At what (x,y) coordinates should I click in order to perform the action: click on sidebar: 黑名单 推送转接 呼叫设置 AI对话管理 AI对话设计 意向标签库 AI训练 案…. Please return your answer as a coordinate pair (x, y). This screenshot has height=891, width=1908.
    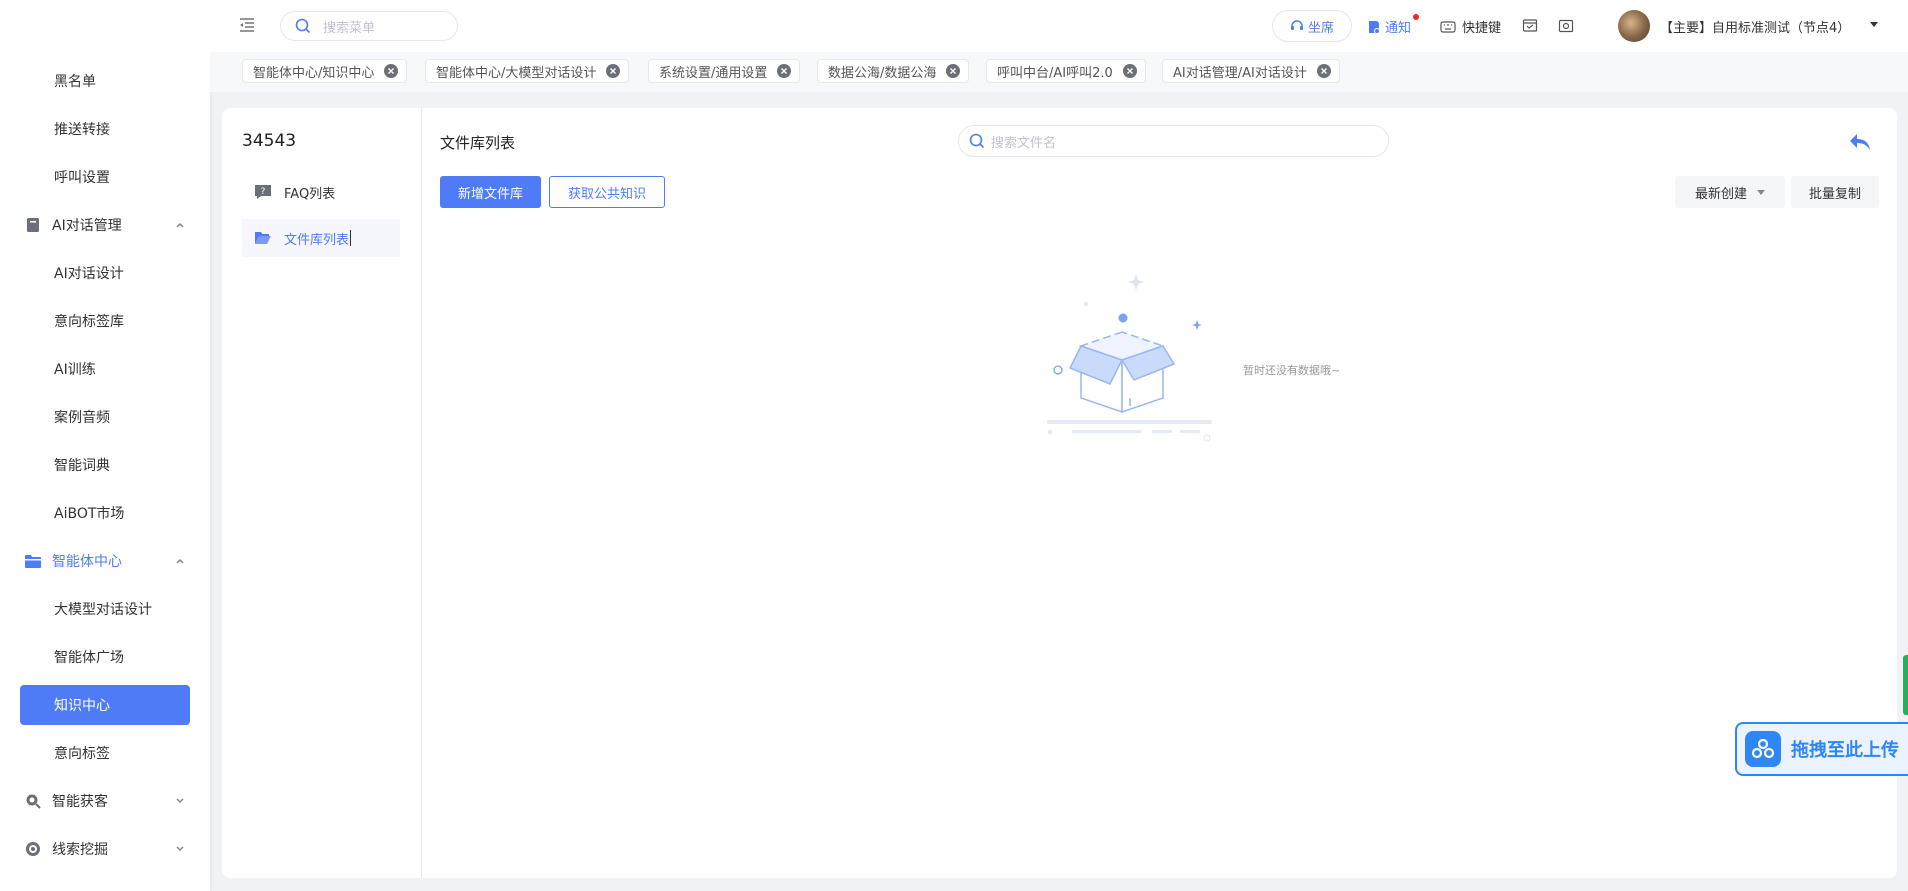
    Looking at the image, I should click on (105, 445).